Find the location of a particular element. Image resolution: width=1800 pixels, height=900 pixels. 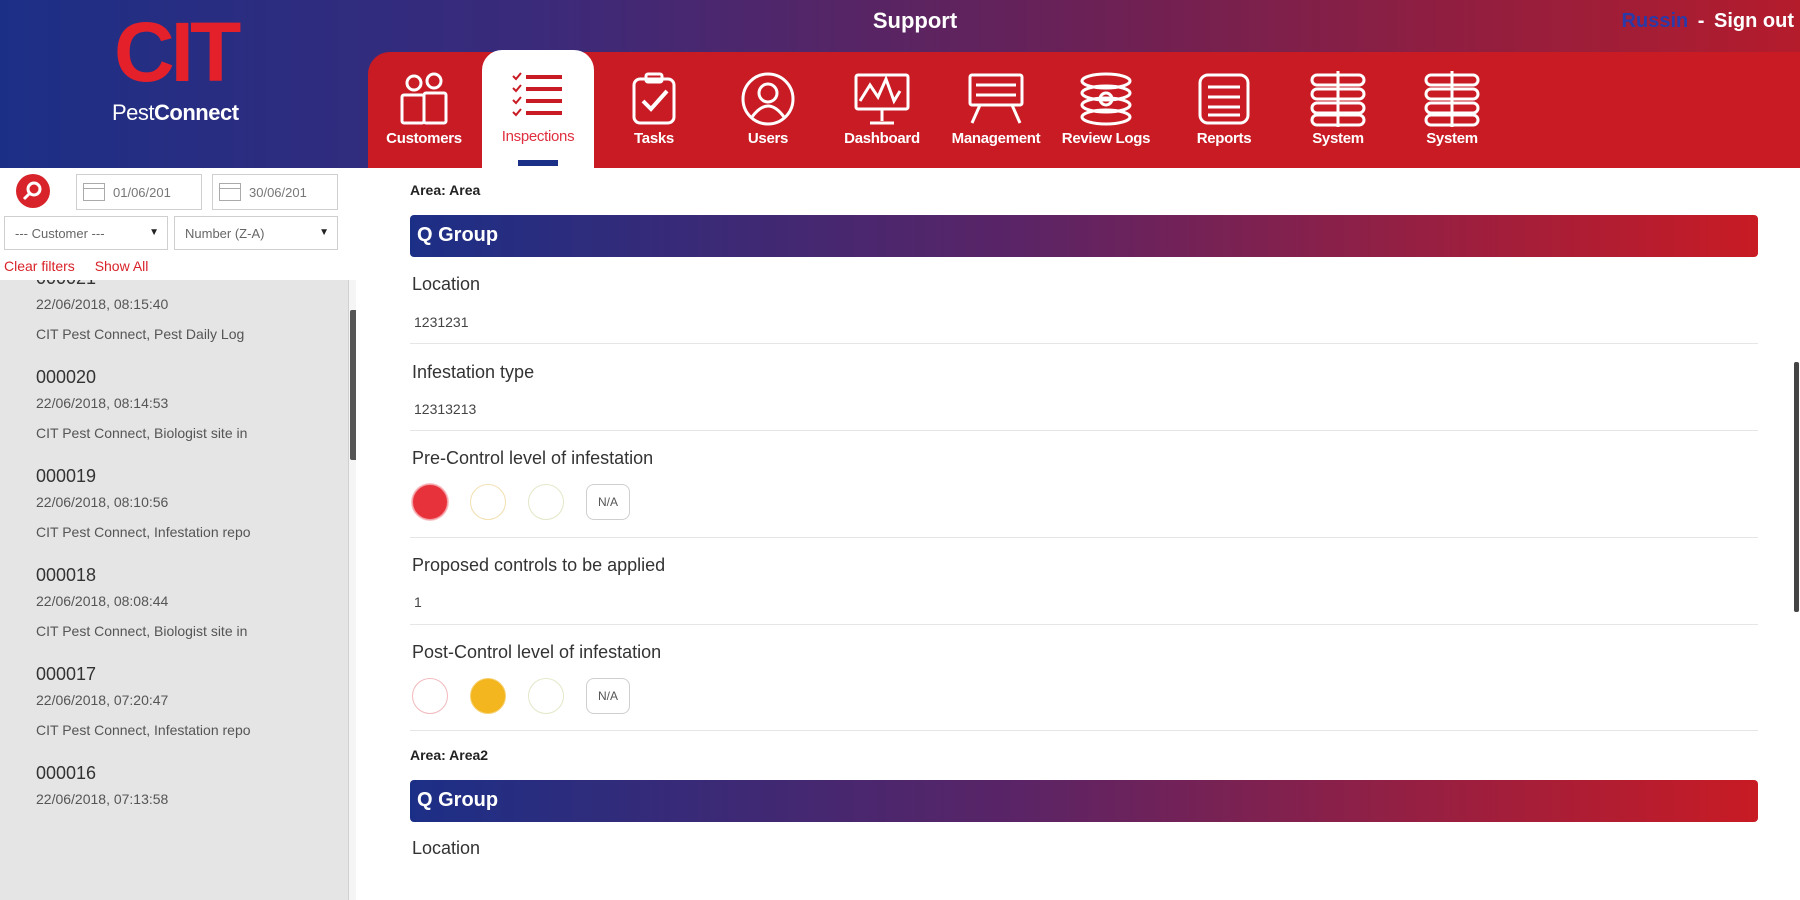

nav-system-label: System is located at coordinates (1338, 138).